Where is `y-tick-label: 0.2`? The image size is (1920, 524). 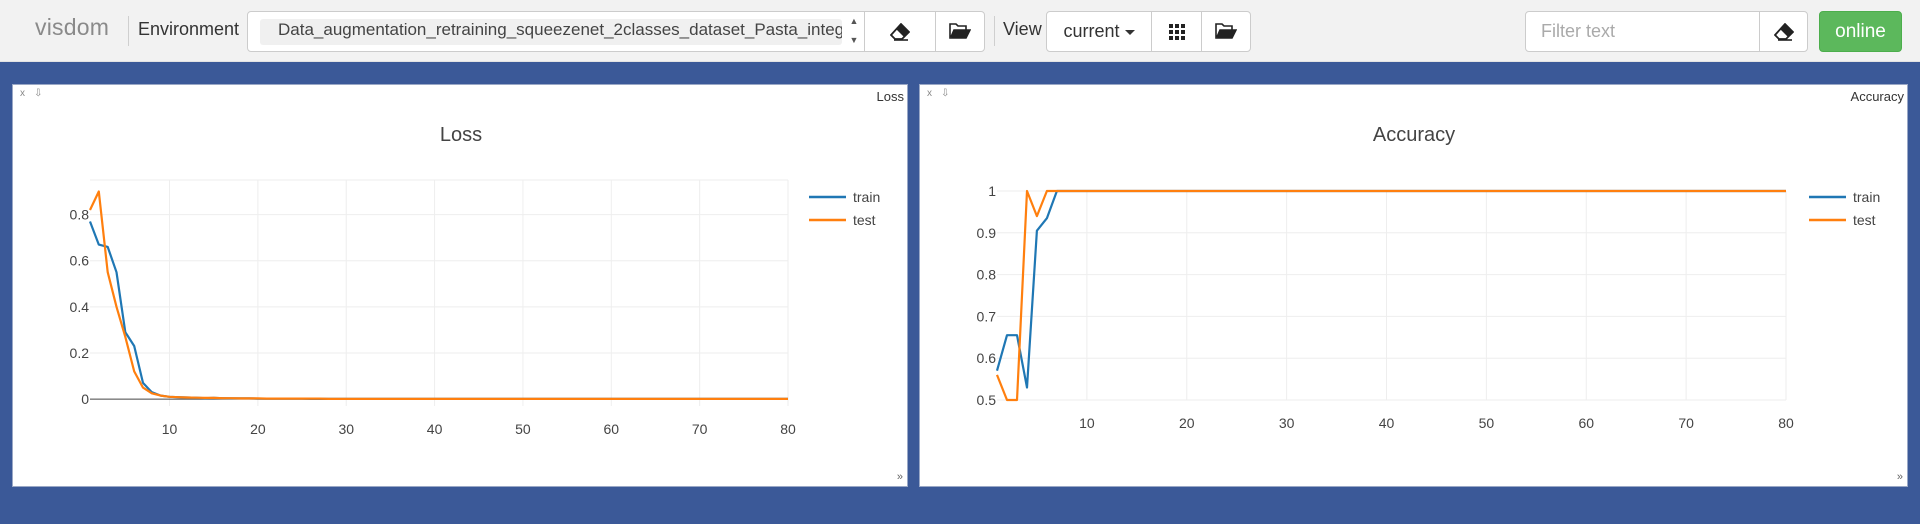
y-tick-label: 0.2 is located at coordinates (80, 353).